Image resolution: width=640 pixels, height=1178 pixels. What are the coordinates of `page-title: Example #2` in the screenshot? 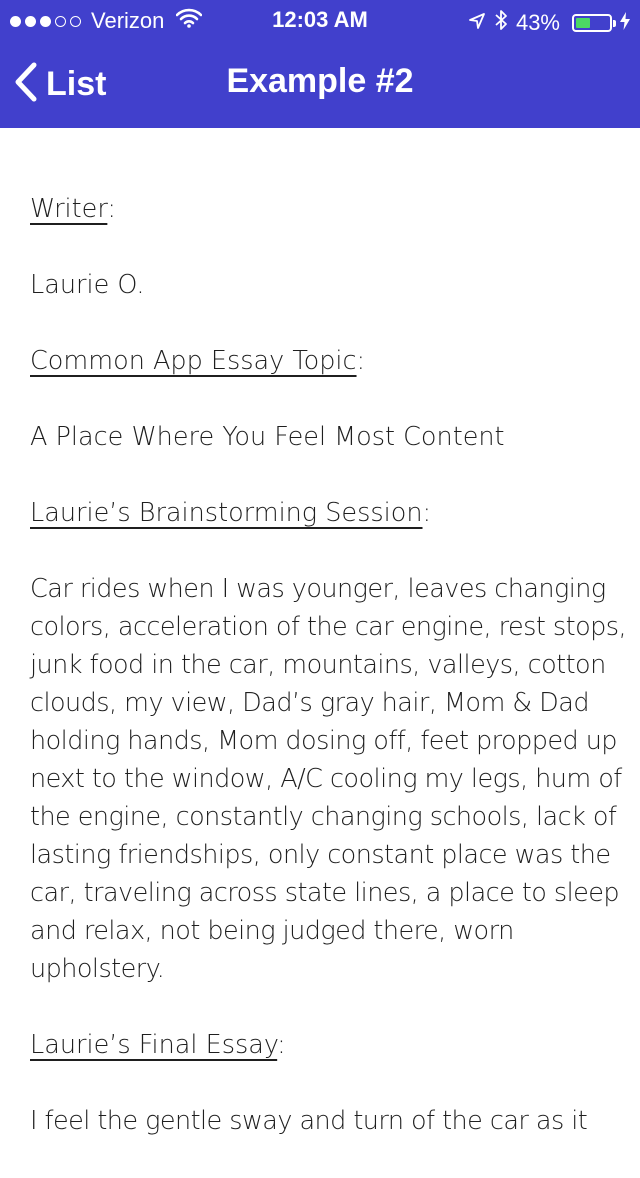 It's located at (320, 81).